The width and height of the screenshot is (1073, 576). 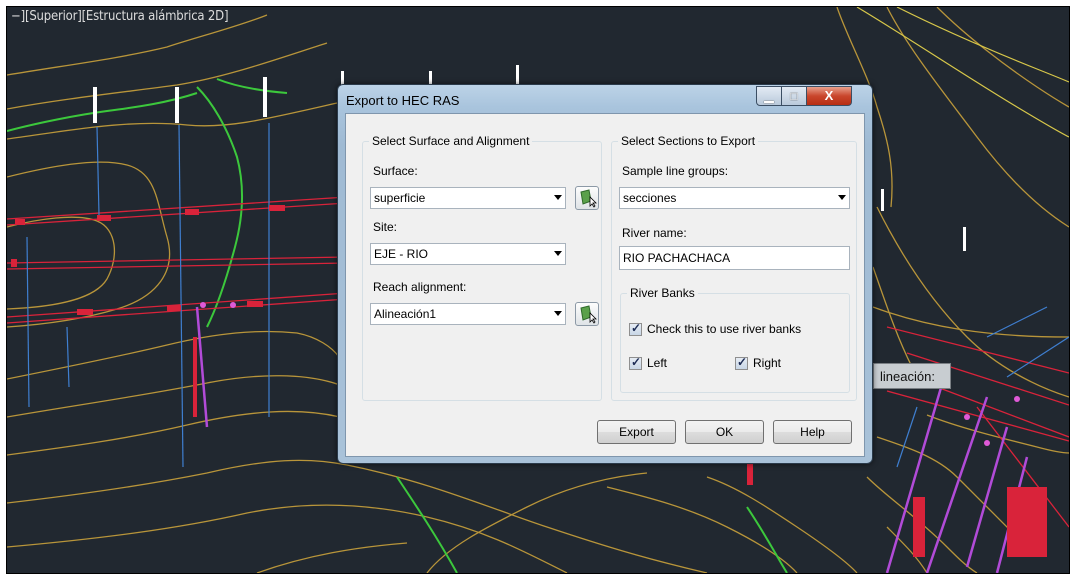 I want to click on minimize-button: ▁, so click(x=769, y=96).